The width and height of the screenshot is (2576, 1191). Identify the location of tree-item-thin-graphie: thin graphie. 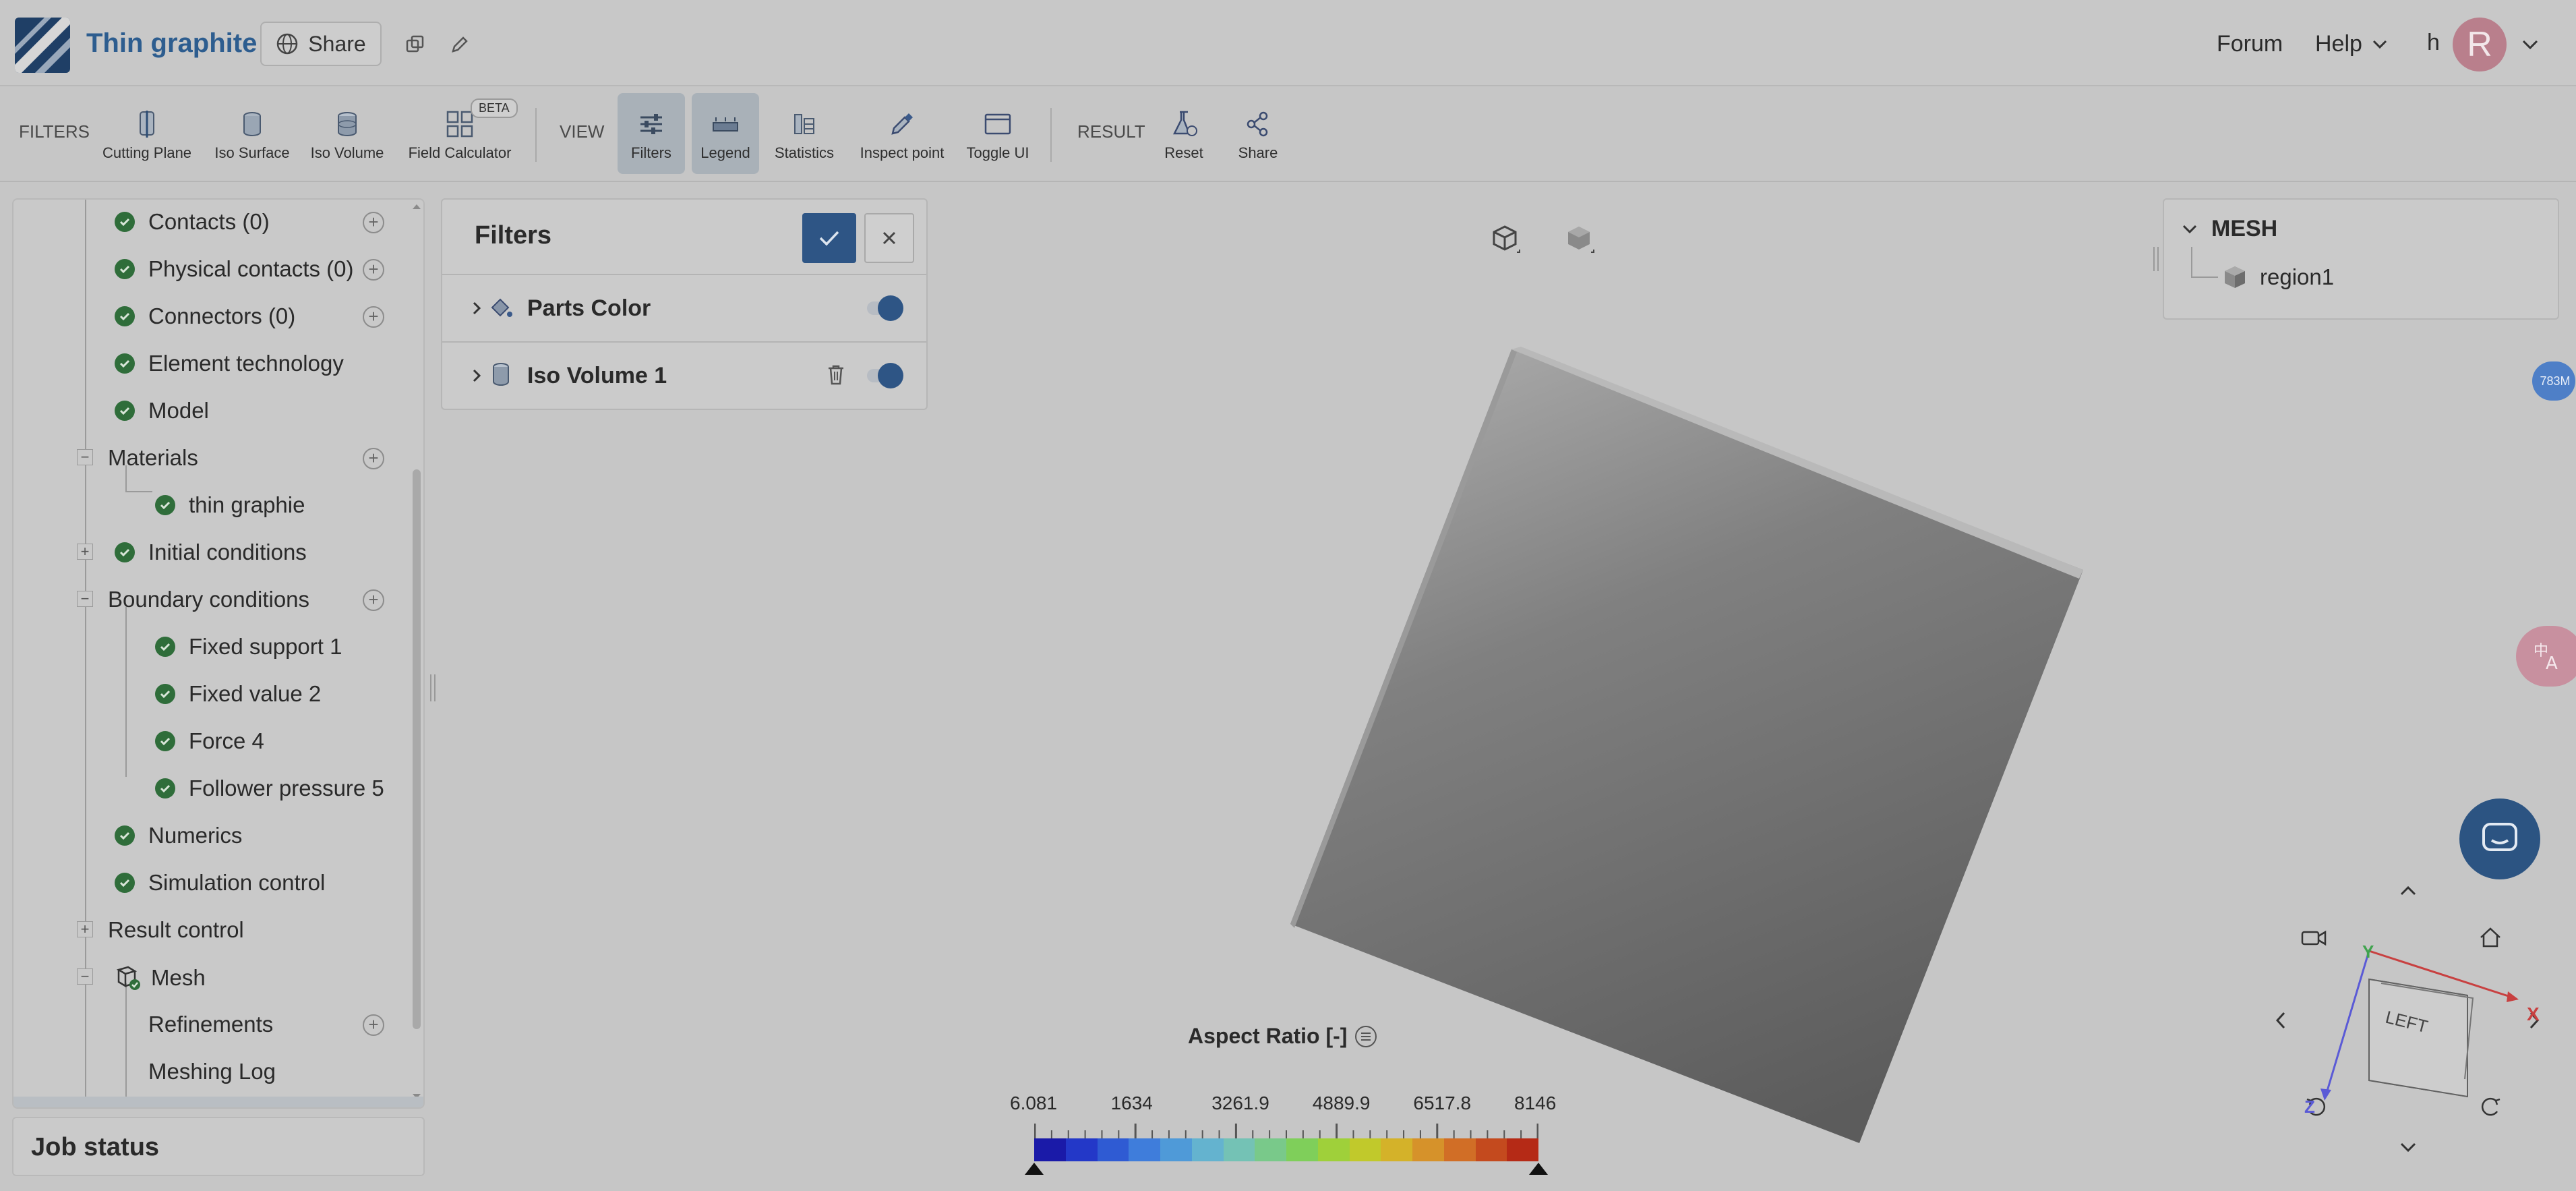
(230, 505).